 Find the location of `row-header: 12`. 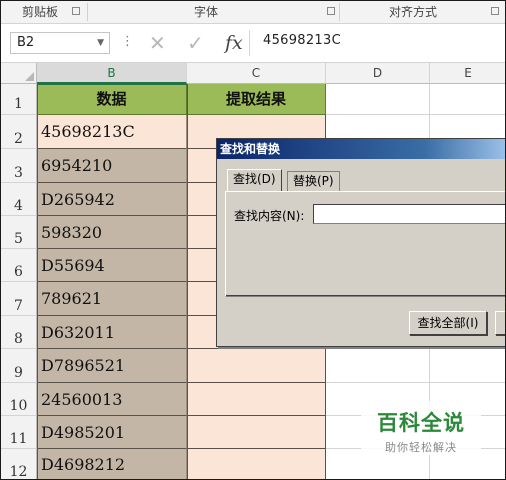

row-header: 12 is located at coordinates (19, 464).